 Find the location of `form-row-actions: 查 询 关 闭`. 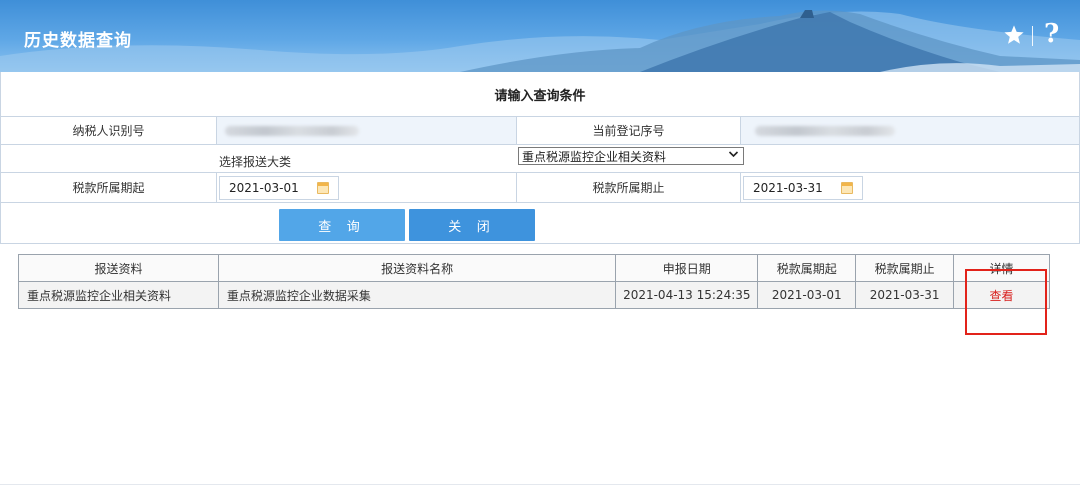

form-row-actions: 查 询 关 闭 is located at coordinates (540, 223).